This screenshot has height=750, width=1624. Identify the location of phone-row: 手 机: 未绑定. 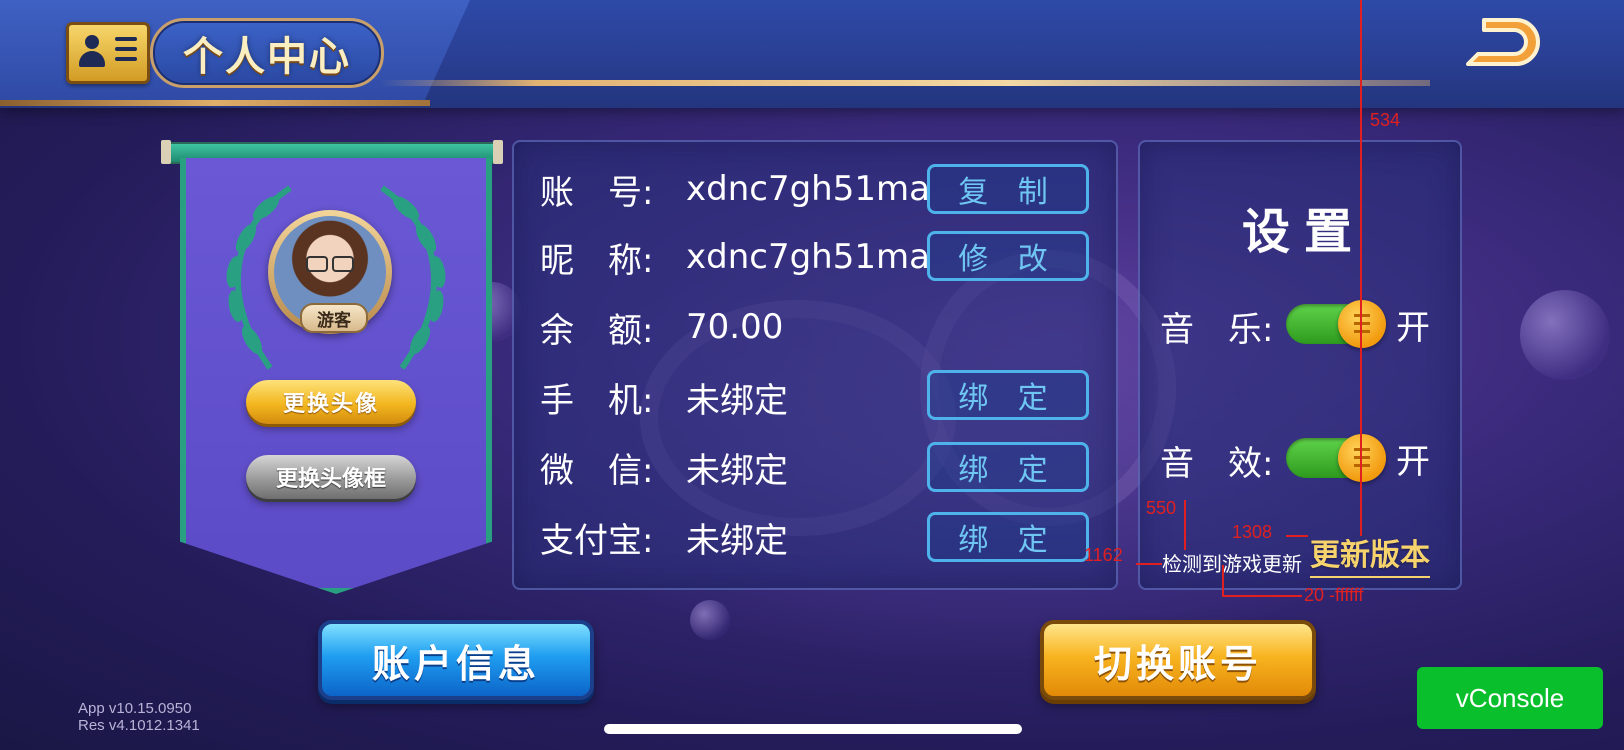
(664, 397).